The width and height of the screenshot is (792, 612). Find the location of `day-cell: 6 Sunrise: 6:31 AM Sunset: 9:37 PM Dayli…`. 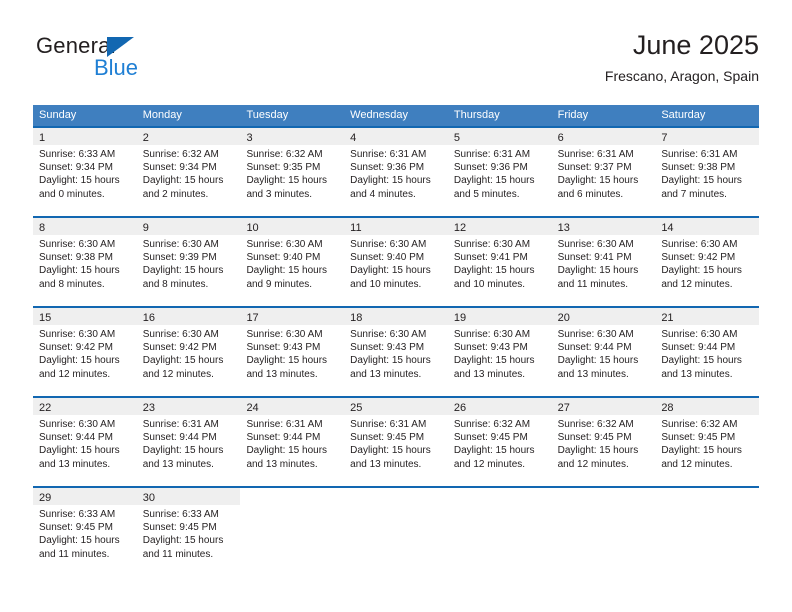

day-cell: 6 Sunrise: 6:31 AM Sunset: 9:37 PM Dayli… is located at coordinates (603, 172).